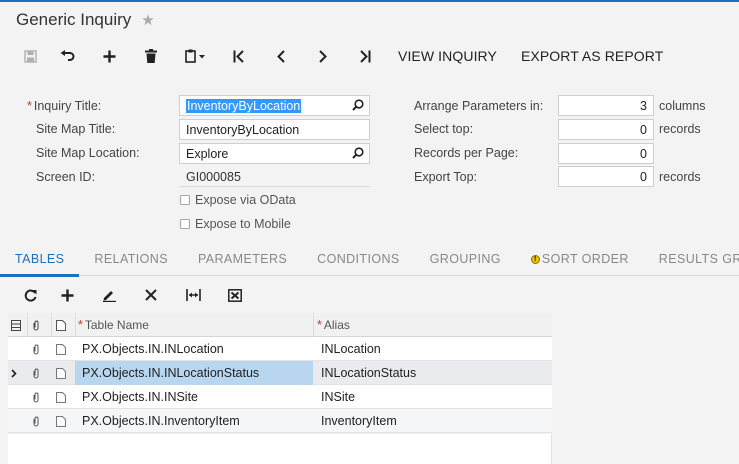 The image size is (739, 464). I want to click on add-row-button, so click(67, 295).